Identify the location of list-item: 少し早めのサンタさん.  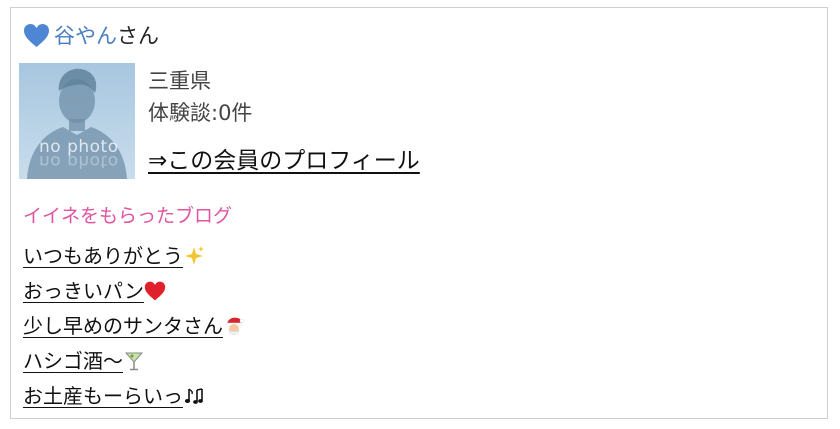
(134, 327).